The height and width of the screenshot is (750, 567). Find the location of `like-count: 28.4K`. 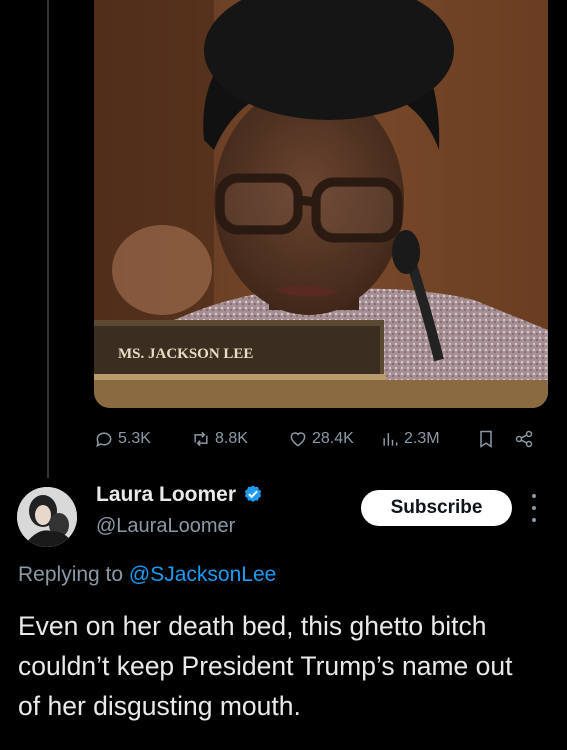

like-count: 28.4K is located at coordinates (333, 438).